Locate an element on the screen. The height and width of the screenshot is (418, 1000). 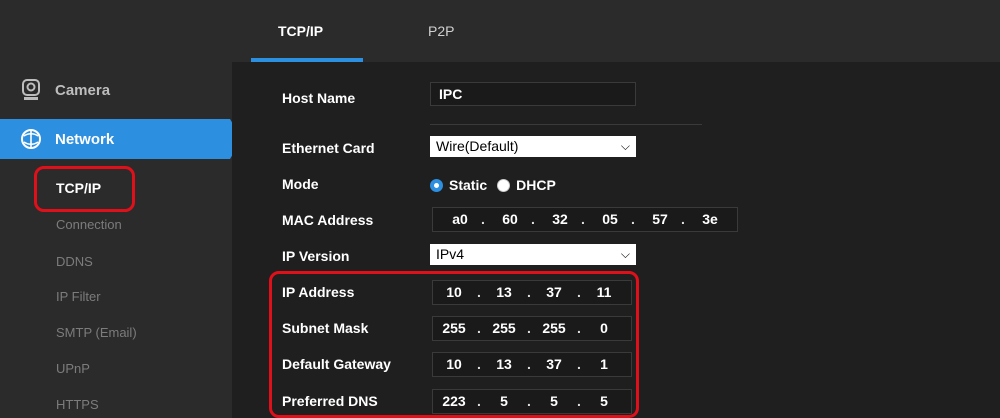
ip-version-value: IPv4 is located at coordinates (450, 254).